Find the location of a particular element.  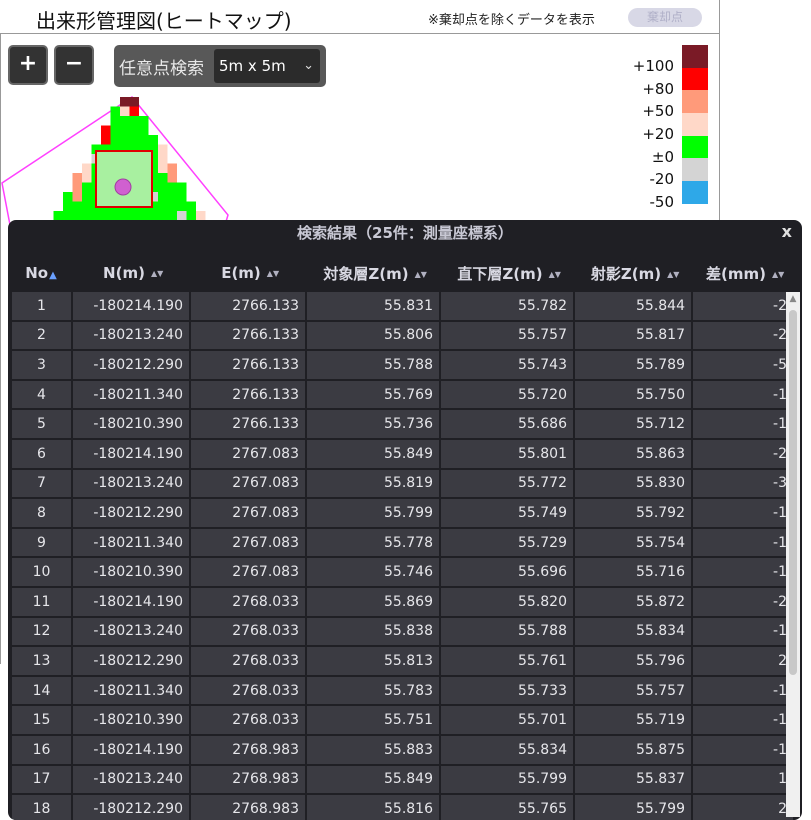

table-row: 17 -180213.240 2768.983 55.849 55.799 55.837 1 is located at coordinates (402, 779).